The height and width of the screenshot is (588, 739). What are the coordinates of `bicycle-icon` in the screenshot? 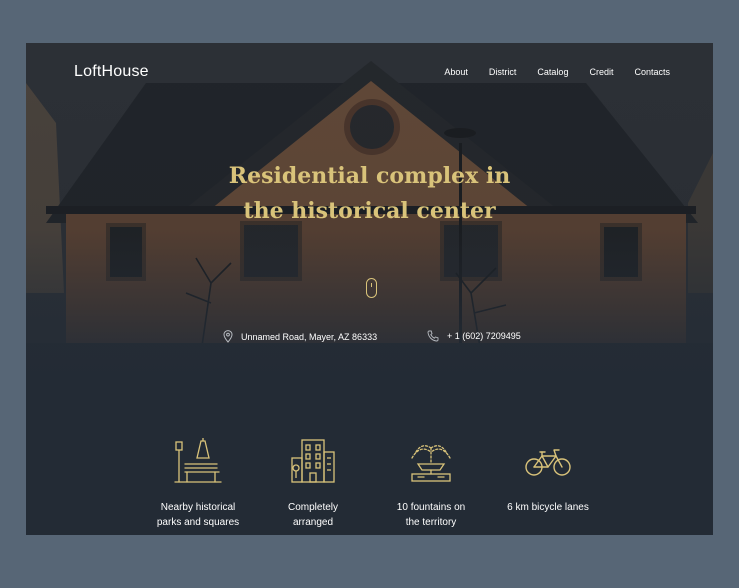 It's located at (548, 462).